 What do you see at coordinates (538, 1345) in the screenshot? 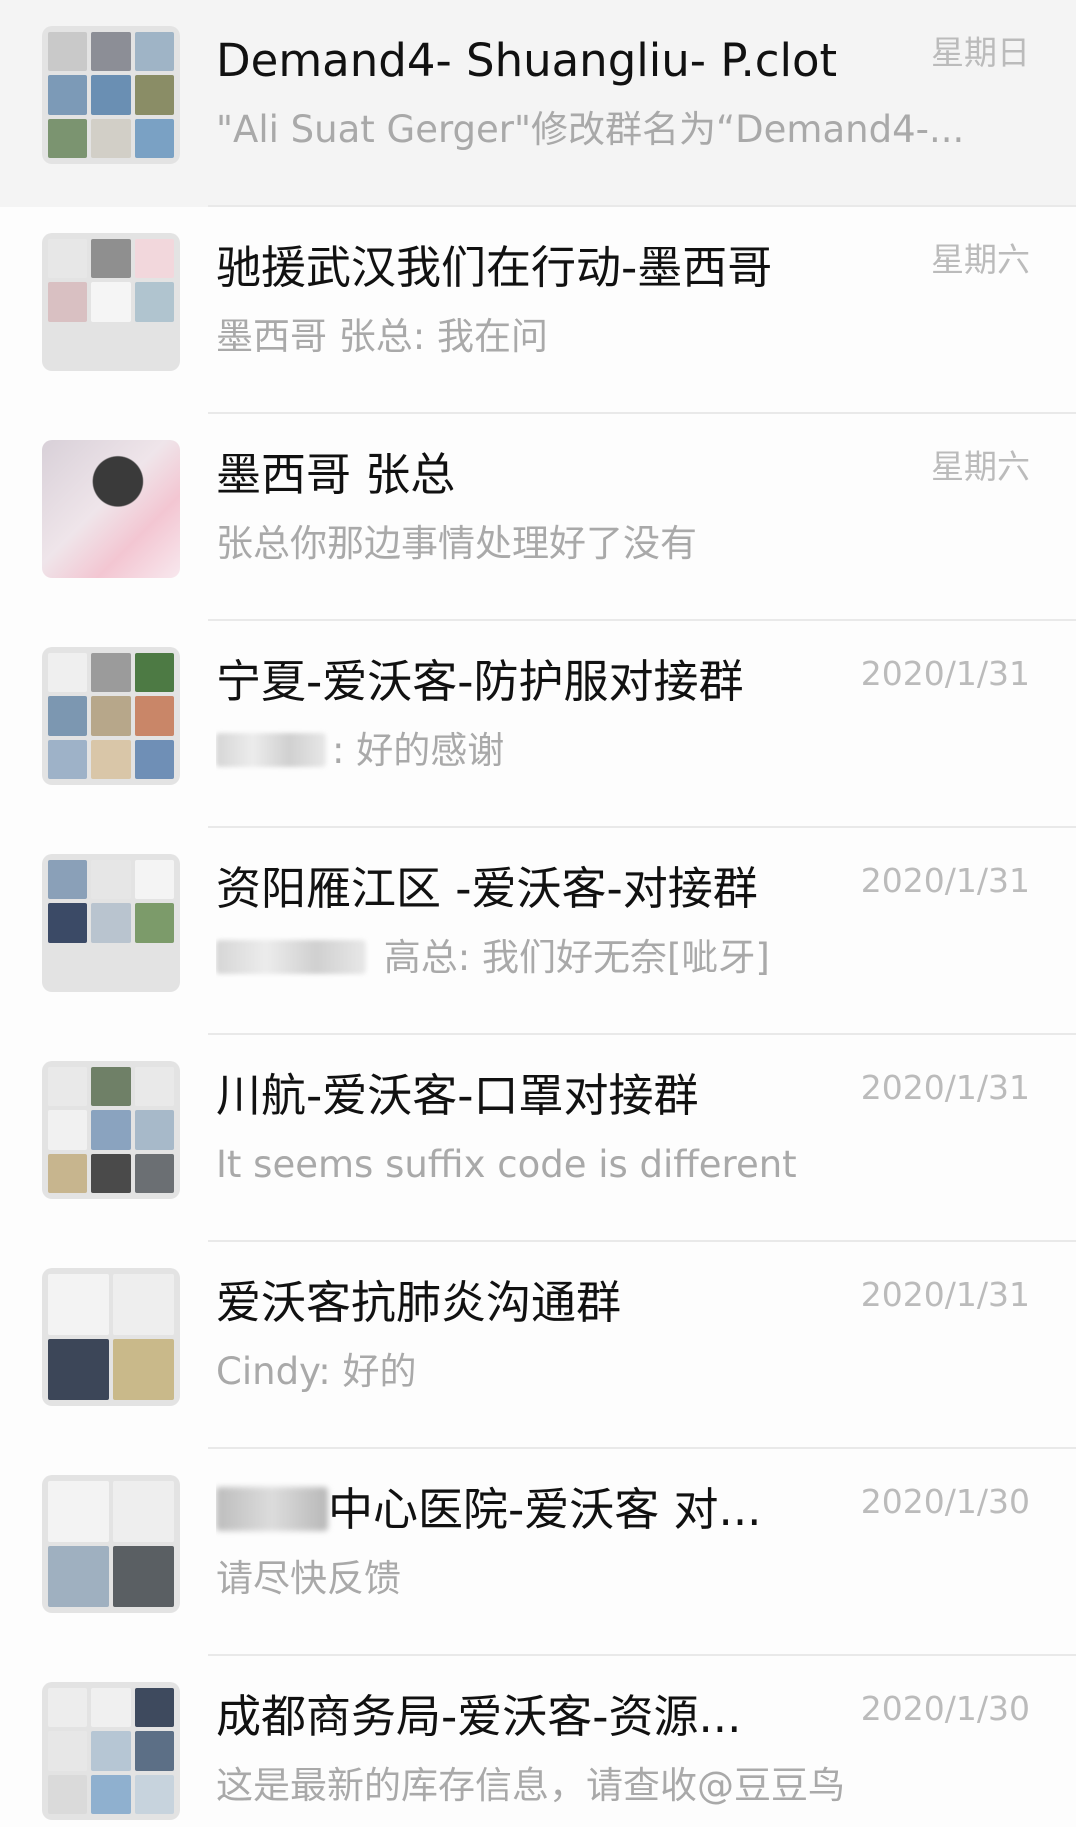
I see `chat-item: 爱沃客抗肺炎沟通群 2020/1/31 Cindy: 好的` at bounding box center [538, 1345].